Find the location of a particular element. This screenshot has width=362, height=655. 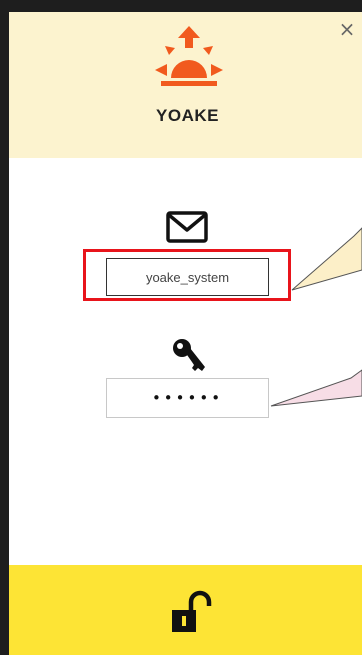

close-icon: × is located at coordinates (347, 29).